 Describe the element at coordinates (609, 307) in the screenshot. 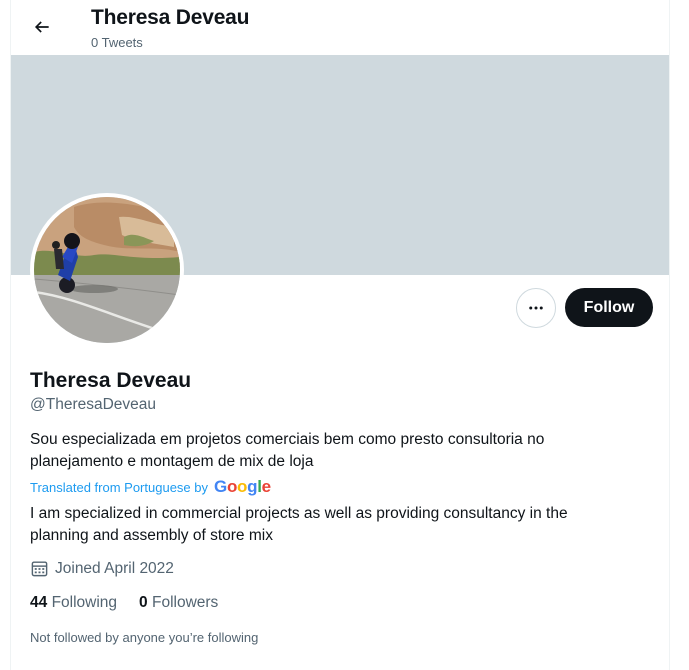

I see `follow-button: Follow` at that location.